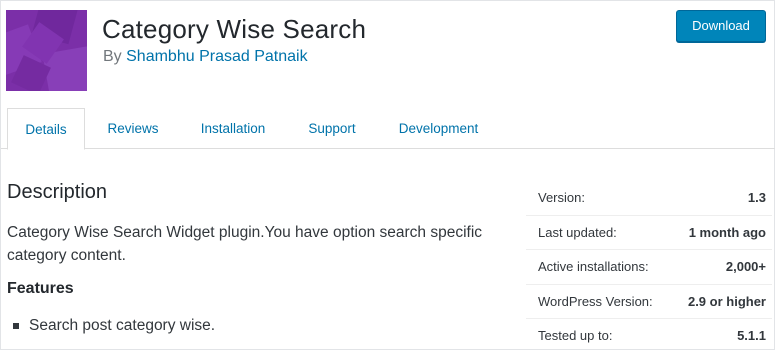 Image resolution: width=775 pixels, height=350 pixels. Describe the element at coordinates (727, 232) in the screenshot. I see `meta-value: 1 month ago` at that location.